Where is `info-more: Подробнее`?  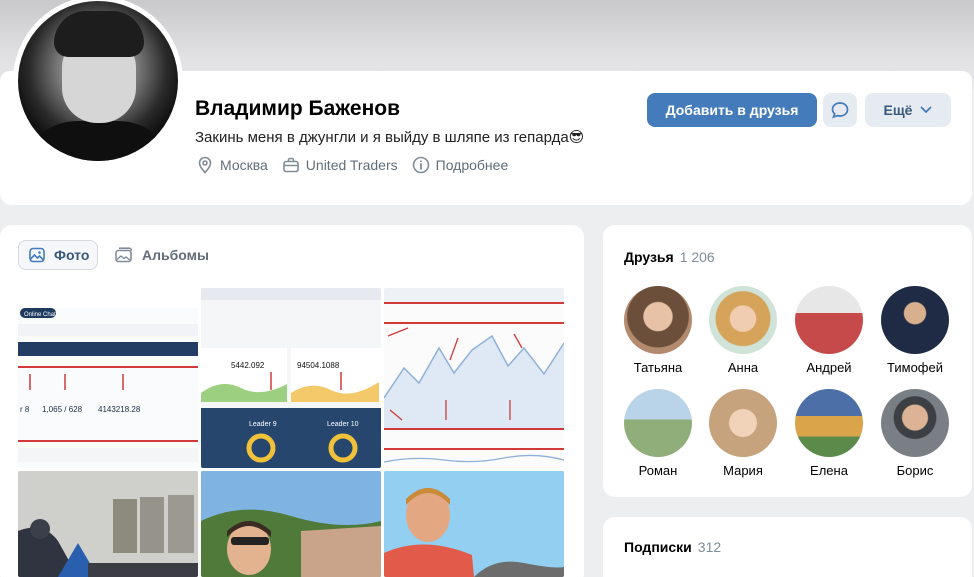
info-more: Подробнее is located at coordinates (460, 165).